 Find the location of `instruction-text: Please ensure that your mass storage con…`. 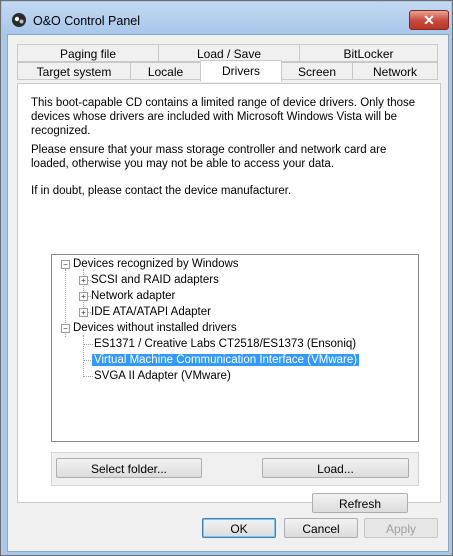

instruction-text: Please ensure that your mass storage con… is located at coordinates (209, 157).